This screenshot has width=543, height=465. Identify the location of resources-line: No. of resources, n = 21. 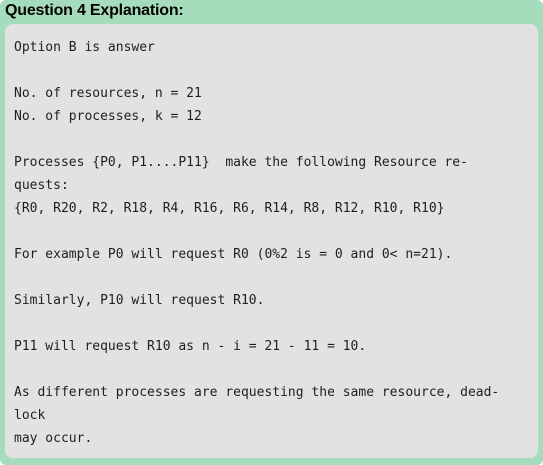
(108, 93).